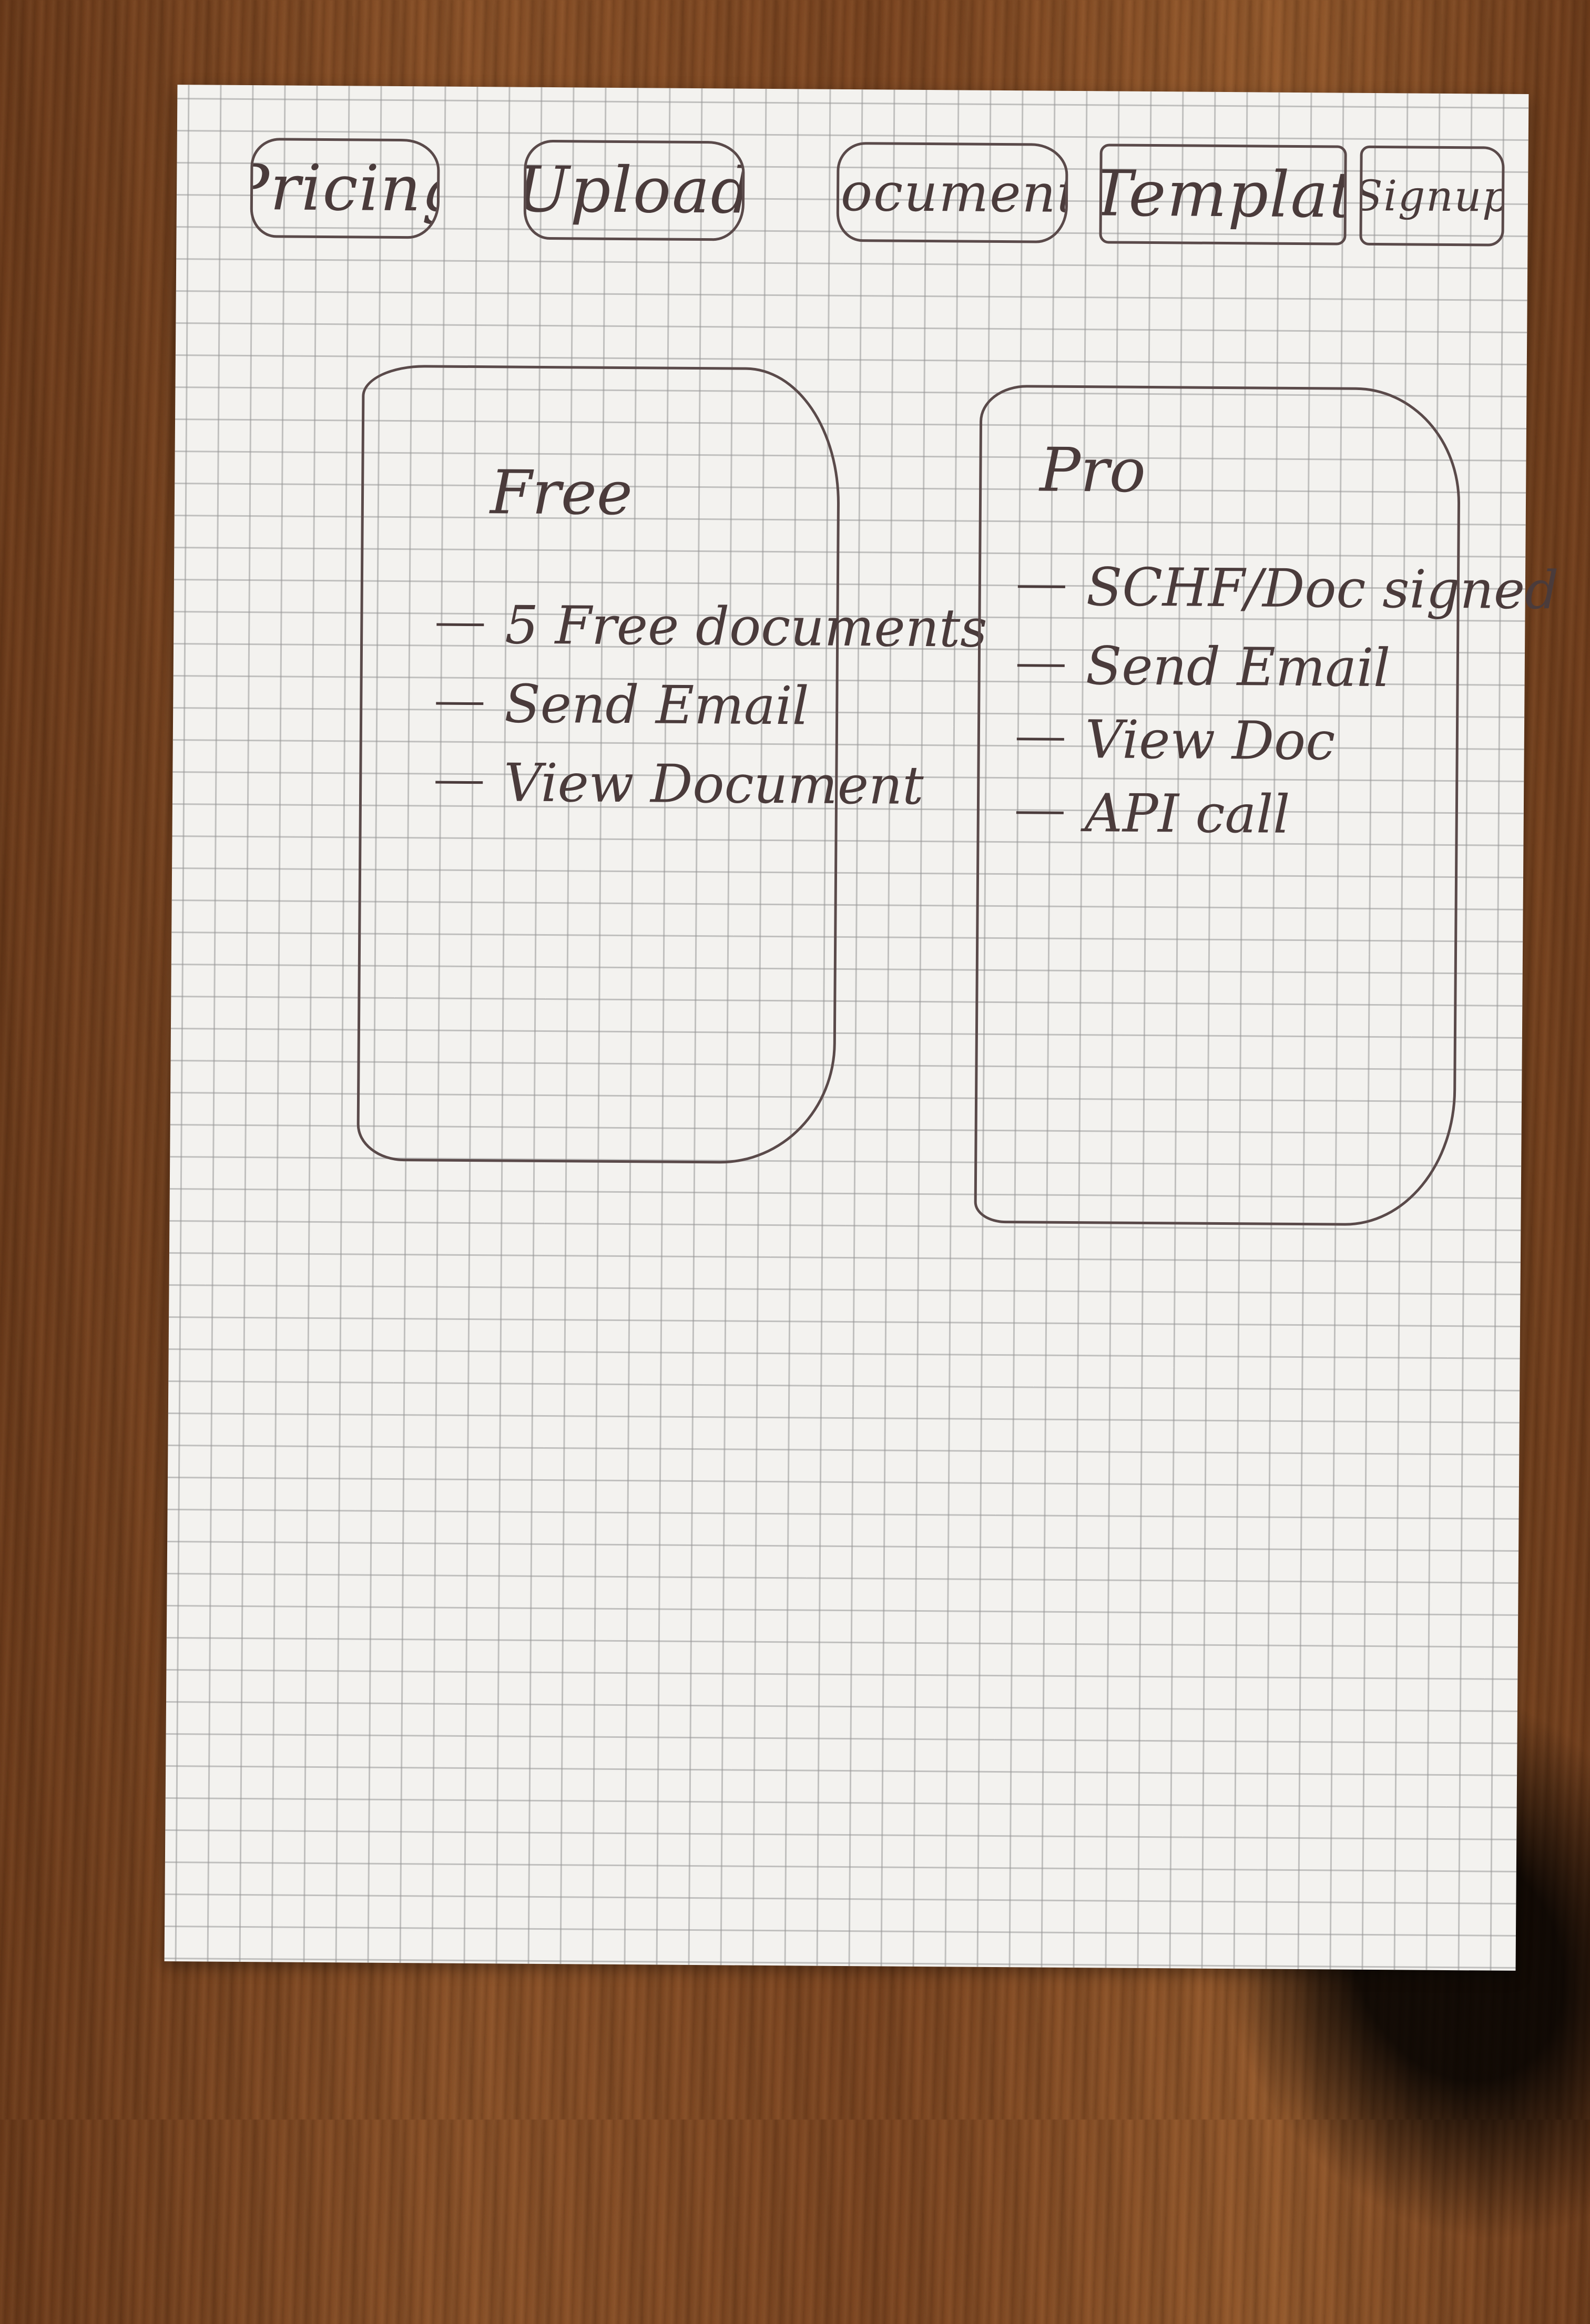 The height and width of the screenshot is (2324, 1590). I want to click on tab-pricing: Pricing, so click(345, 188).